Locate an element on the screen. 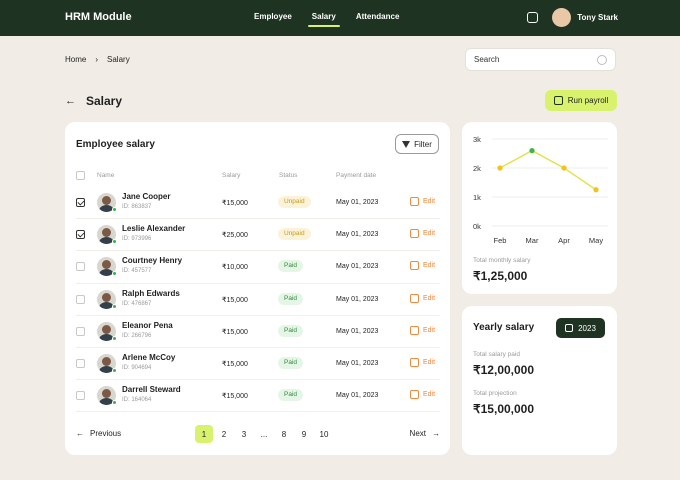 The width and height of the screenshot is (680, 480). nav-salary: Salary is located at coordinates (323, 19).